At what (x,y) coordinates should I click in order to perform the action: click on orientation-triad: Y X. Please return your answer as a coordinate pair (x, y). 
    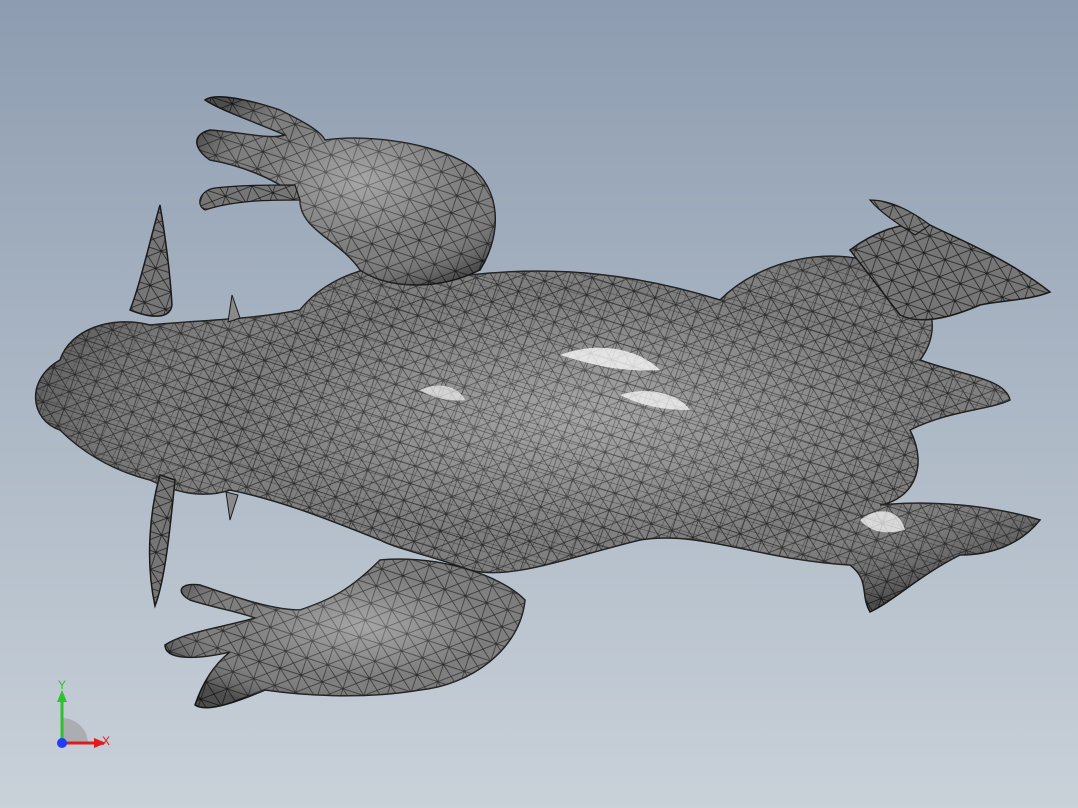
    Looking at the image, I should click on (85, 720).